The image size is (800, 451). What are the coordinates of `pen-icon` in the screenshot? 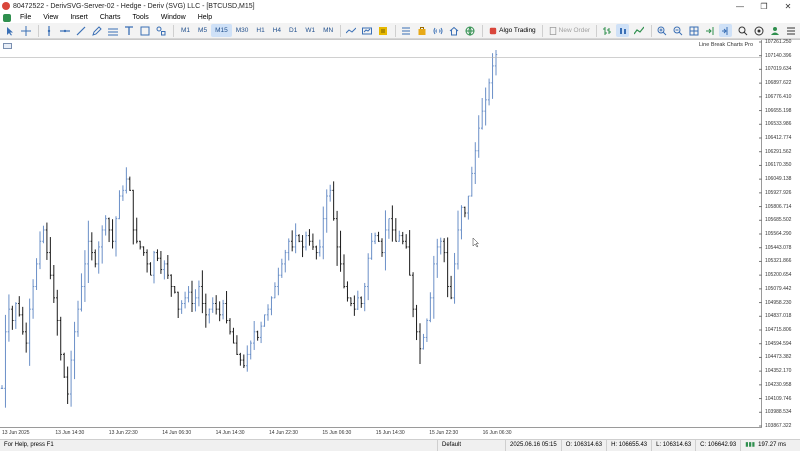 It's located at (96, 30).